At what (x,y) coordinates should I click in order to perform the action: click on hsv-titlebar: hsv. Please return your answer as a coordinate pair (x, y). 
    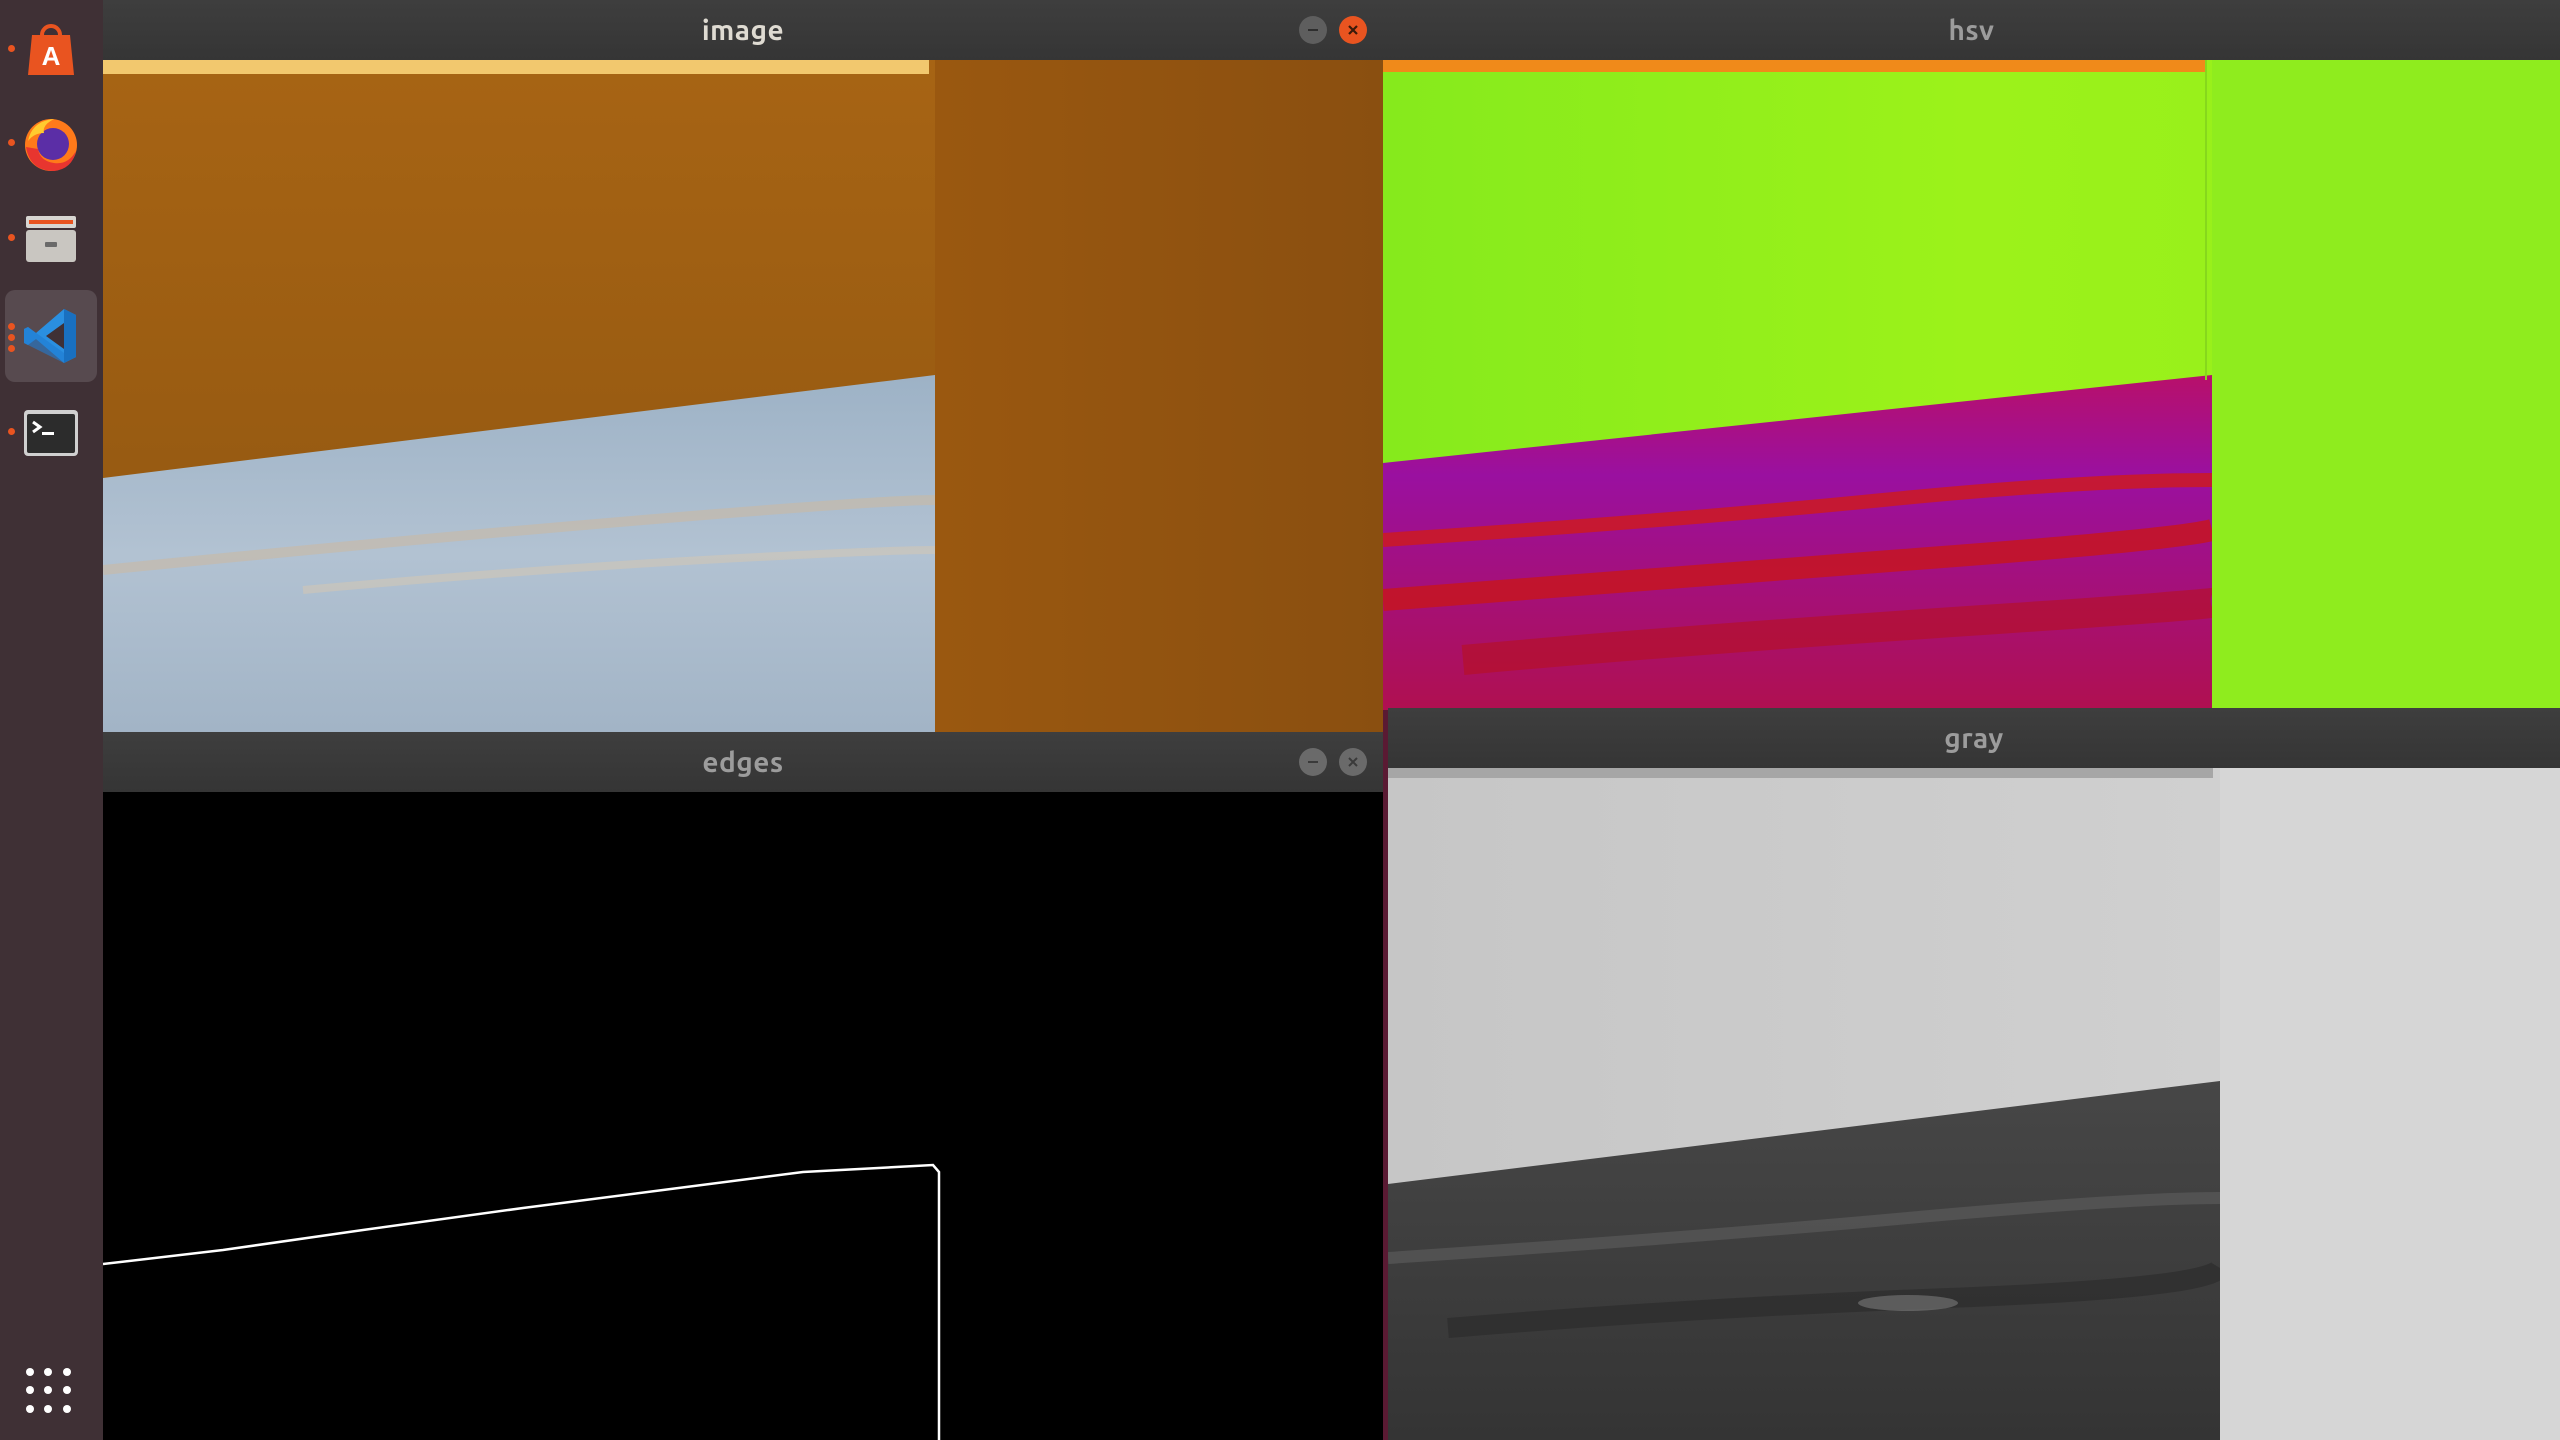
    Looking at the image, I should click on (1971, 30).